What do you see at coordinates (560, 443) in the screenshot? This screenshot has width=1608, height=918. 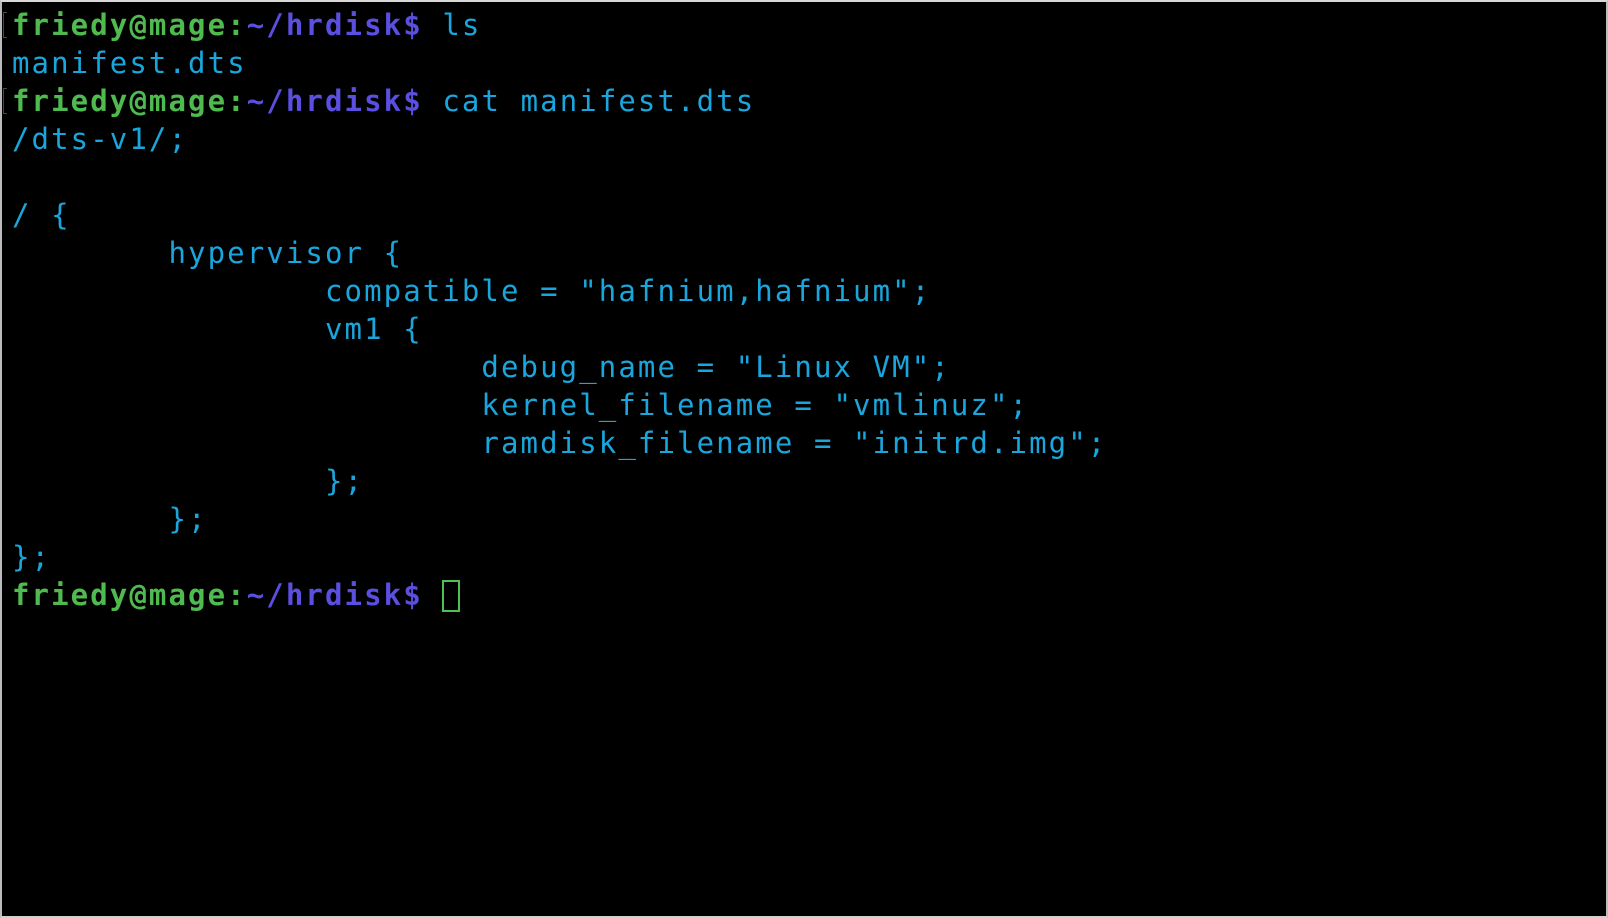 I see `output-text: ramdisk_filename = "initrd.img";` at bounding box center [560, 443].